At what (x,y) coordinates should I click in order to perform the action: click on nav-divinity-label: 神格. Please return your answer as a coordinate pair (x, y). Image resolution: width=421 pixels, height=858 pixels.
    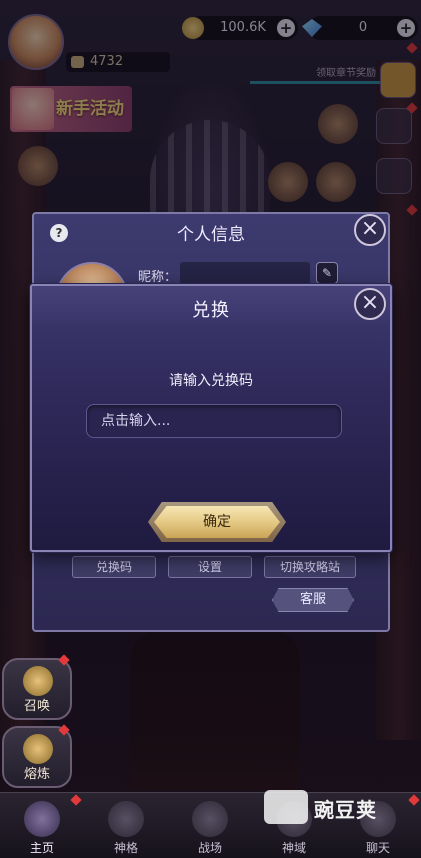
    Looking at the image, I should click on (125, 848).